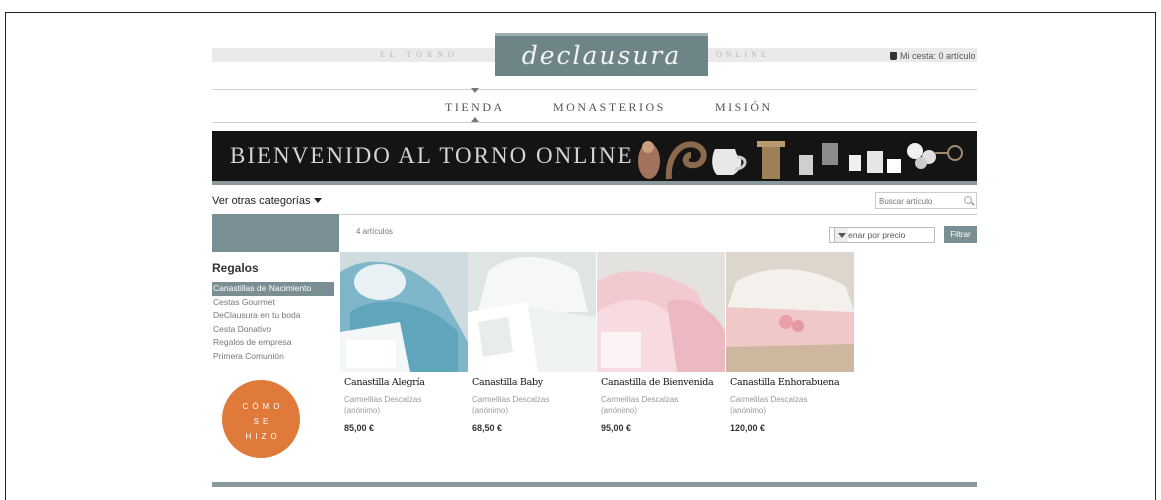 The image size is (1161, 500). Describe the element at coordinates (384, 382) in the screenshot. I see `product-name: Canastilla Alegría` at that location.